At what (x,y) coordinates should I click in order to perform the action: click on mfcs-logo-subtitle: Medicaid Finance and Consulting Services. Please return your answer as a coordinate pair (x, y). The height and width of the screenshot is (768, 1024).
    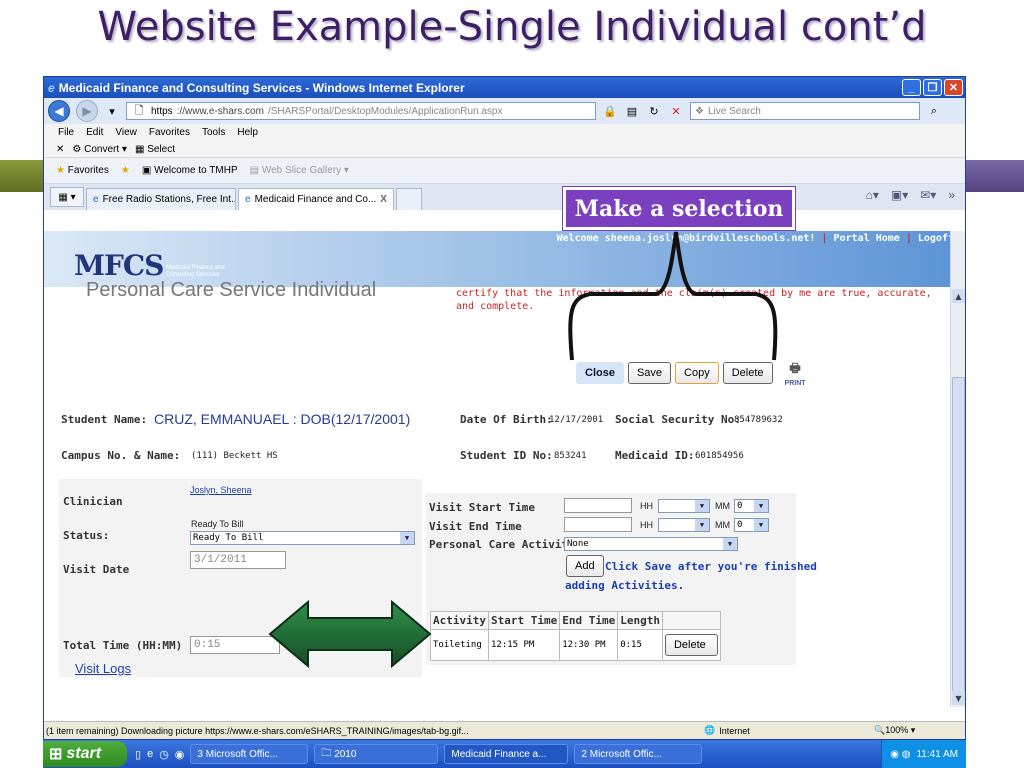
    Looking at the image, I should click on (195, 271).